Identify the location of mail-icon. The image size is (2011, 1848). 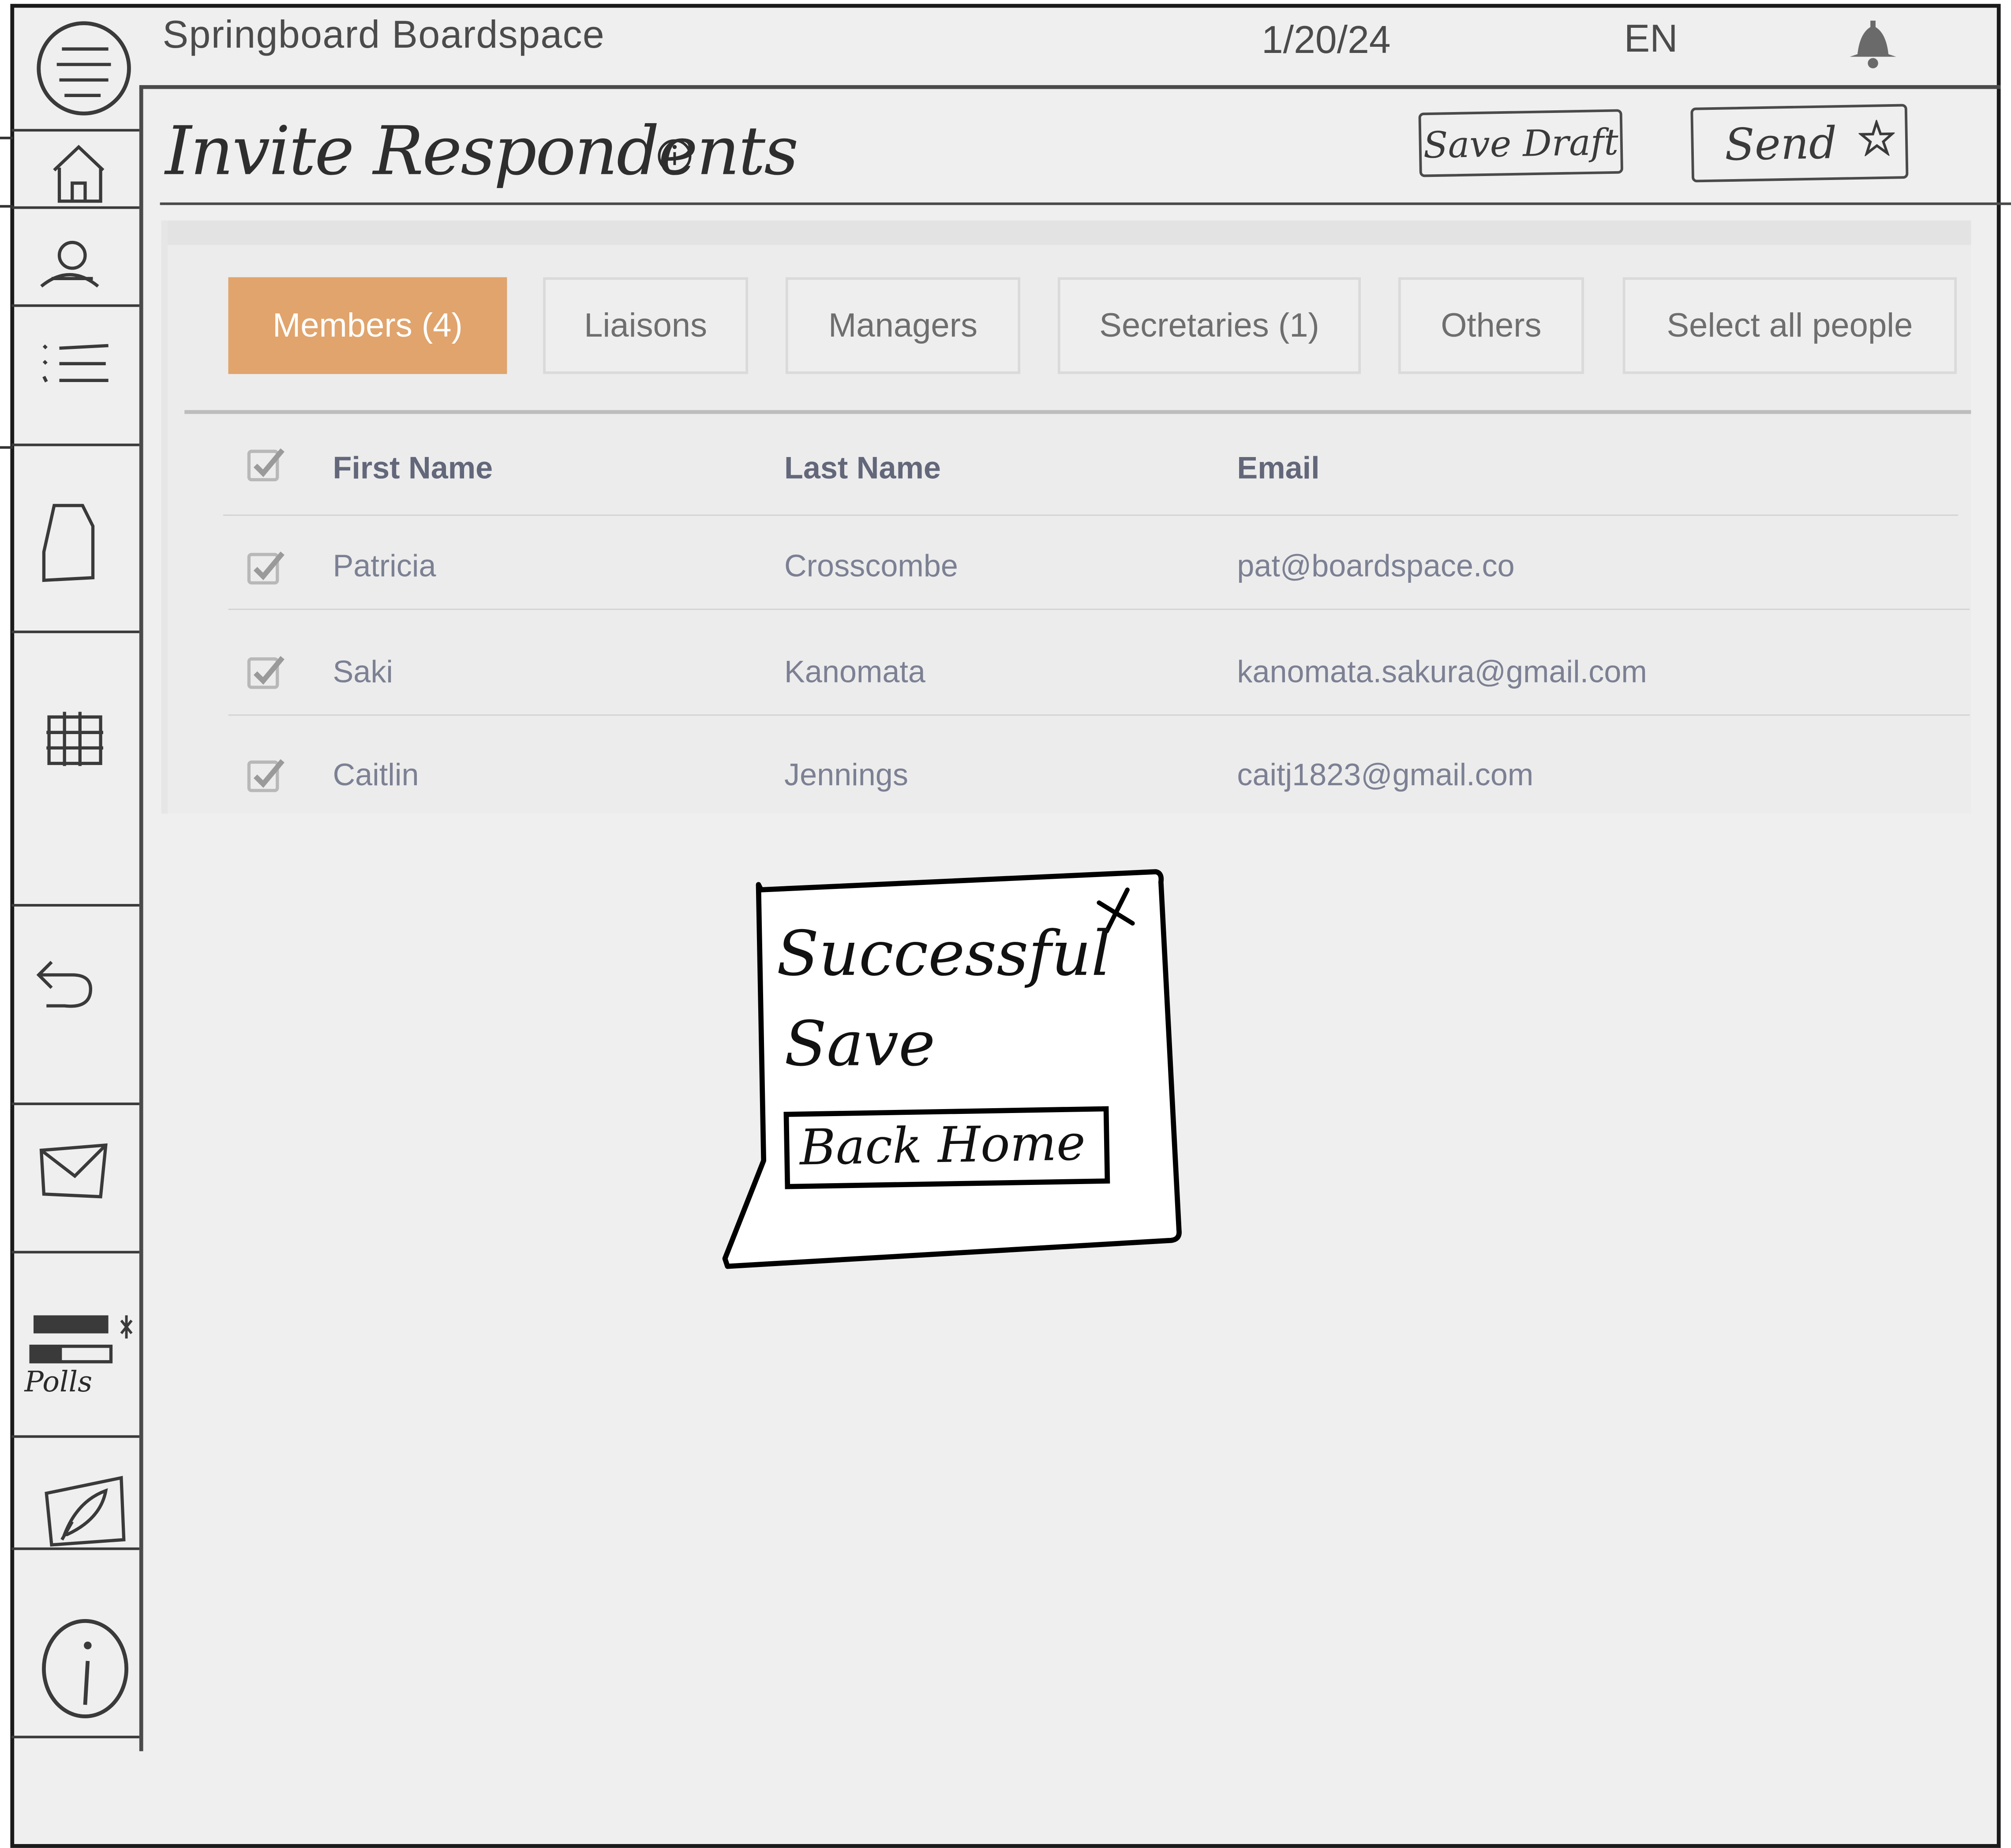
(73, 1171).